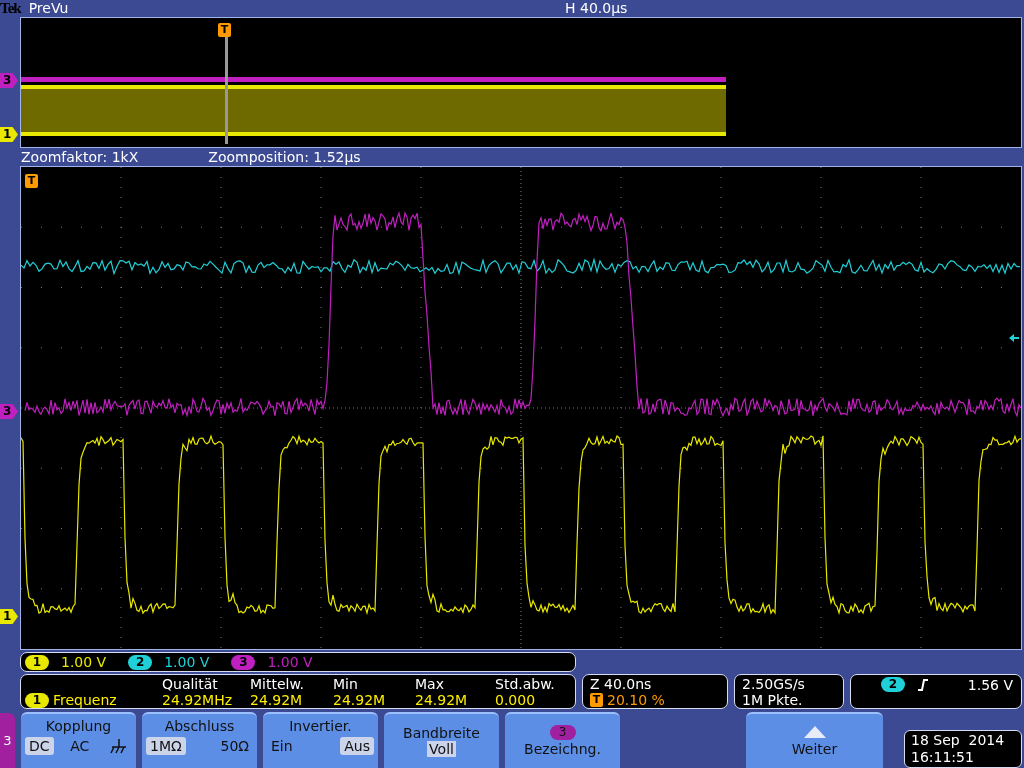  What do you see at coordinates (278, 684) in the screenshot?
I see `column-header: Mittelw.` at bounding box center [278, 684].